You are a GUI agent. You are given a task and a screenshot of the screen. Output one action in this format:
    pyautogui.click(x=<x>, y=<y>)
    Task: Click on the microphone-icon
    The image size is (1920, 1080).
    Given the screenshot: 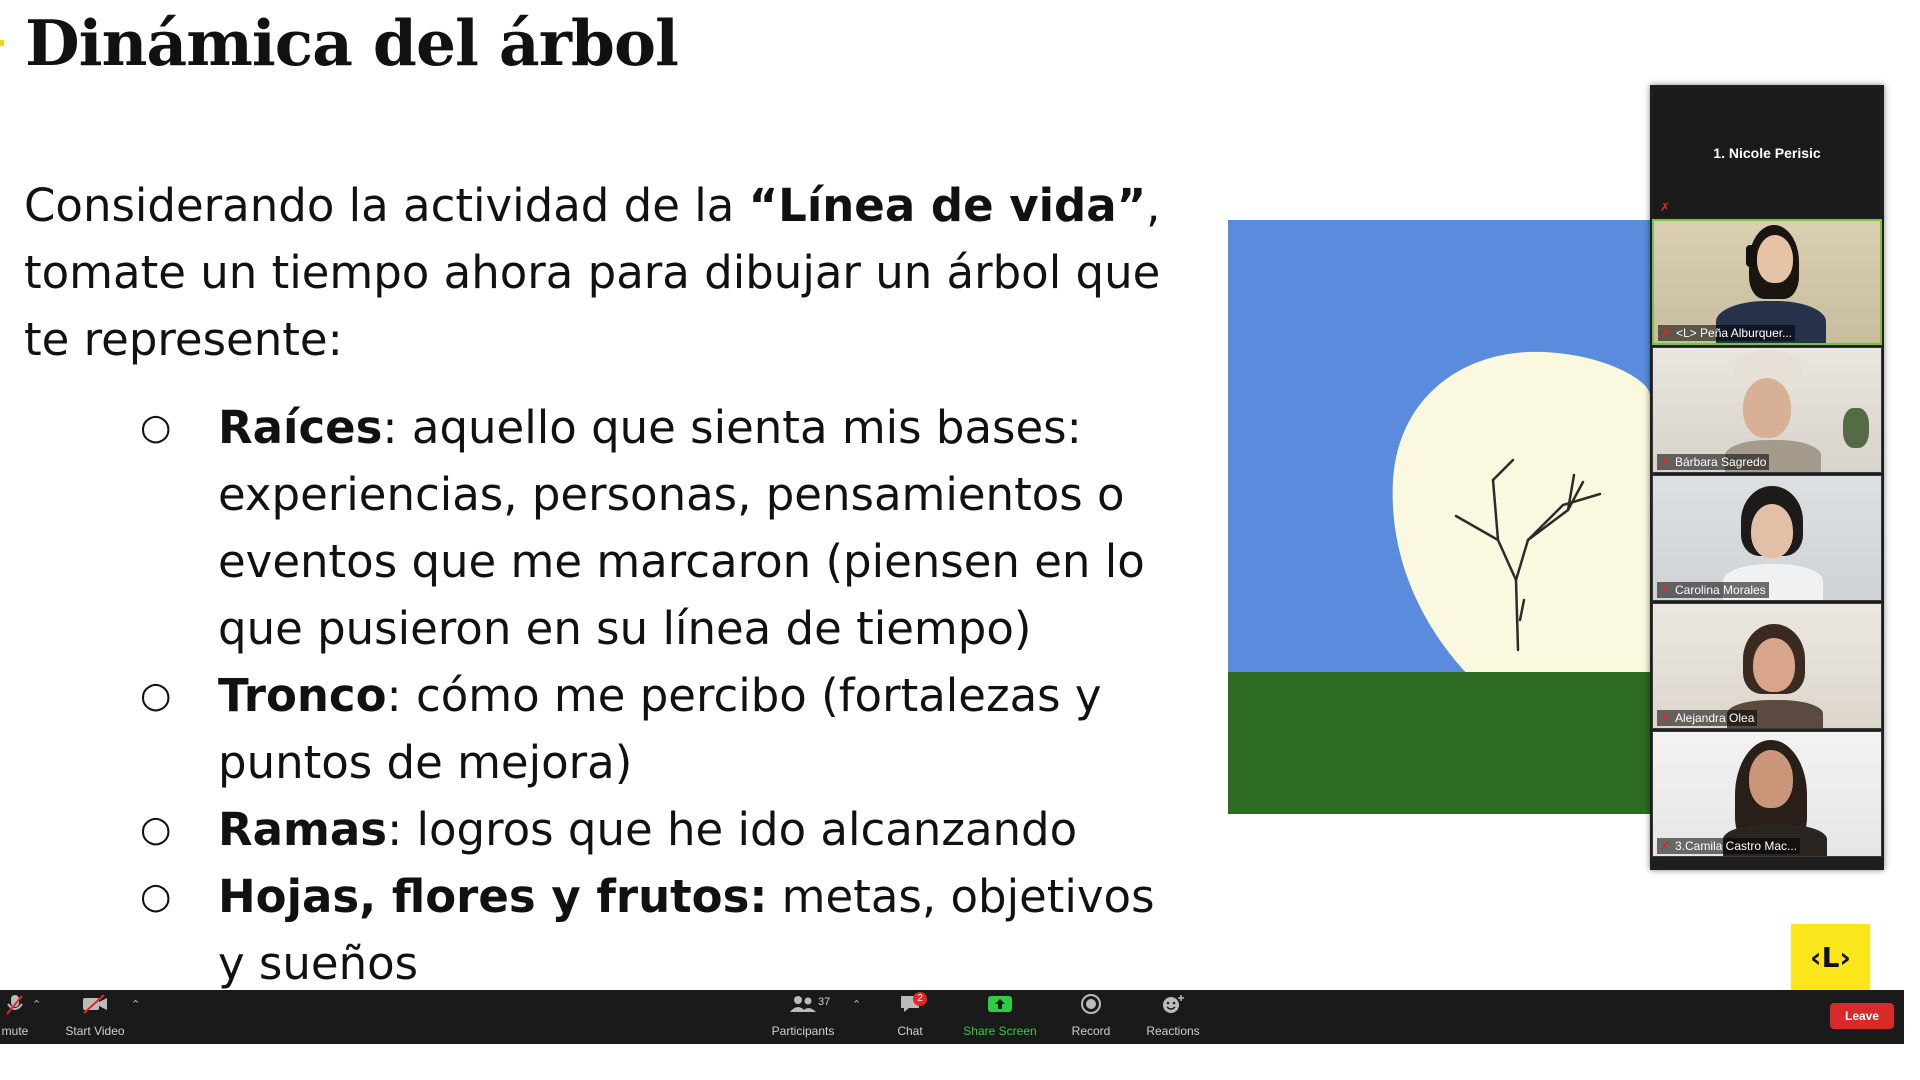 What is the action you would take?
    pyautogui.click(x=15, y=1009)
    